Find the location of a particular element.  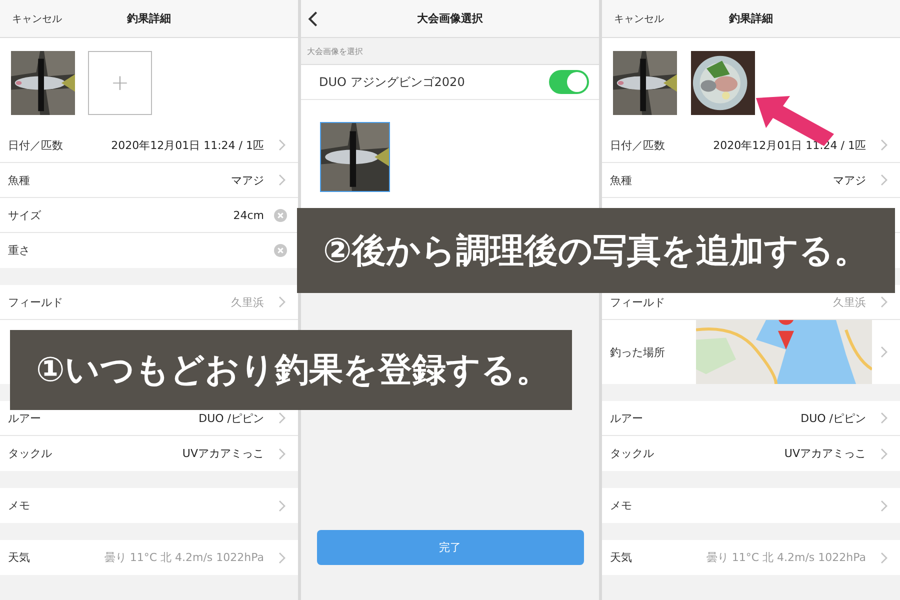

image-thumbnail is located at coordinates (355, 157).